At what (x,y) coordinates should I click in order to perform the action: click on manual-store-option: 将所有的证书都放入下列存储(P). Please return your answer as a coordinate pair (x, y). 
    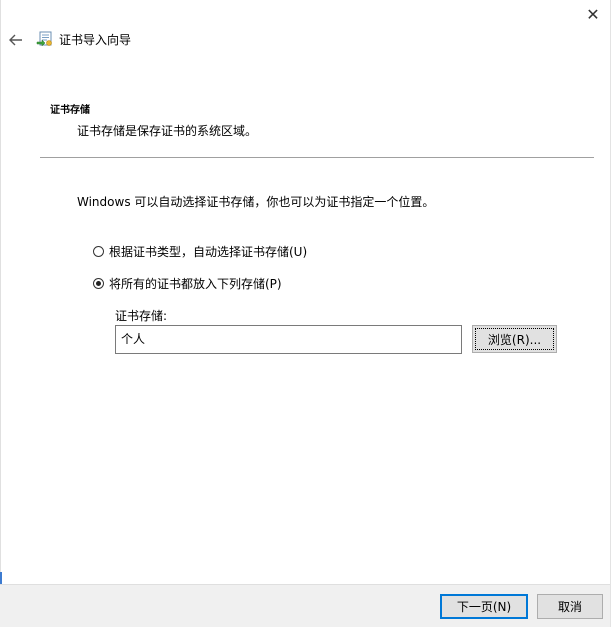
    Looking at the image, I should click on (187, 283).